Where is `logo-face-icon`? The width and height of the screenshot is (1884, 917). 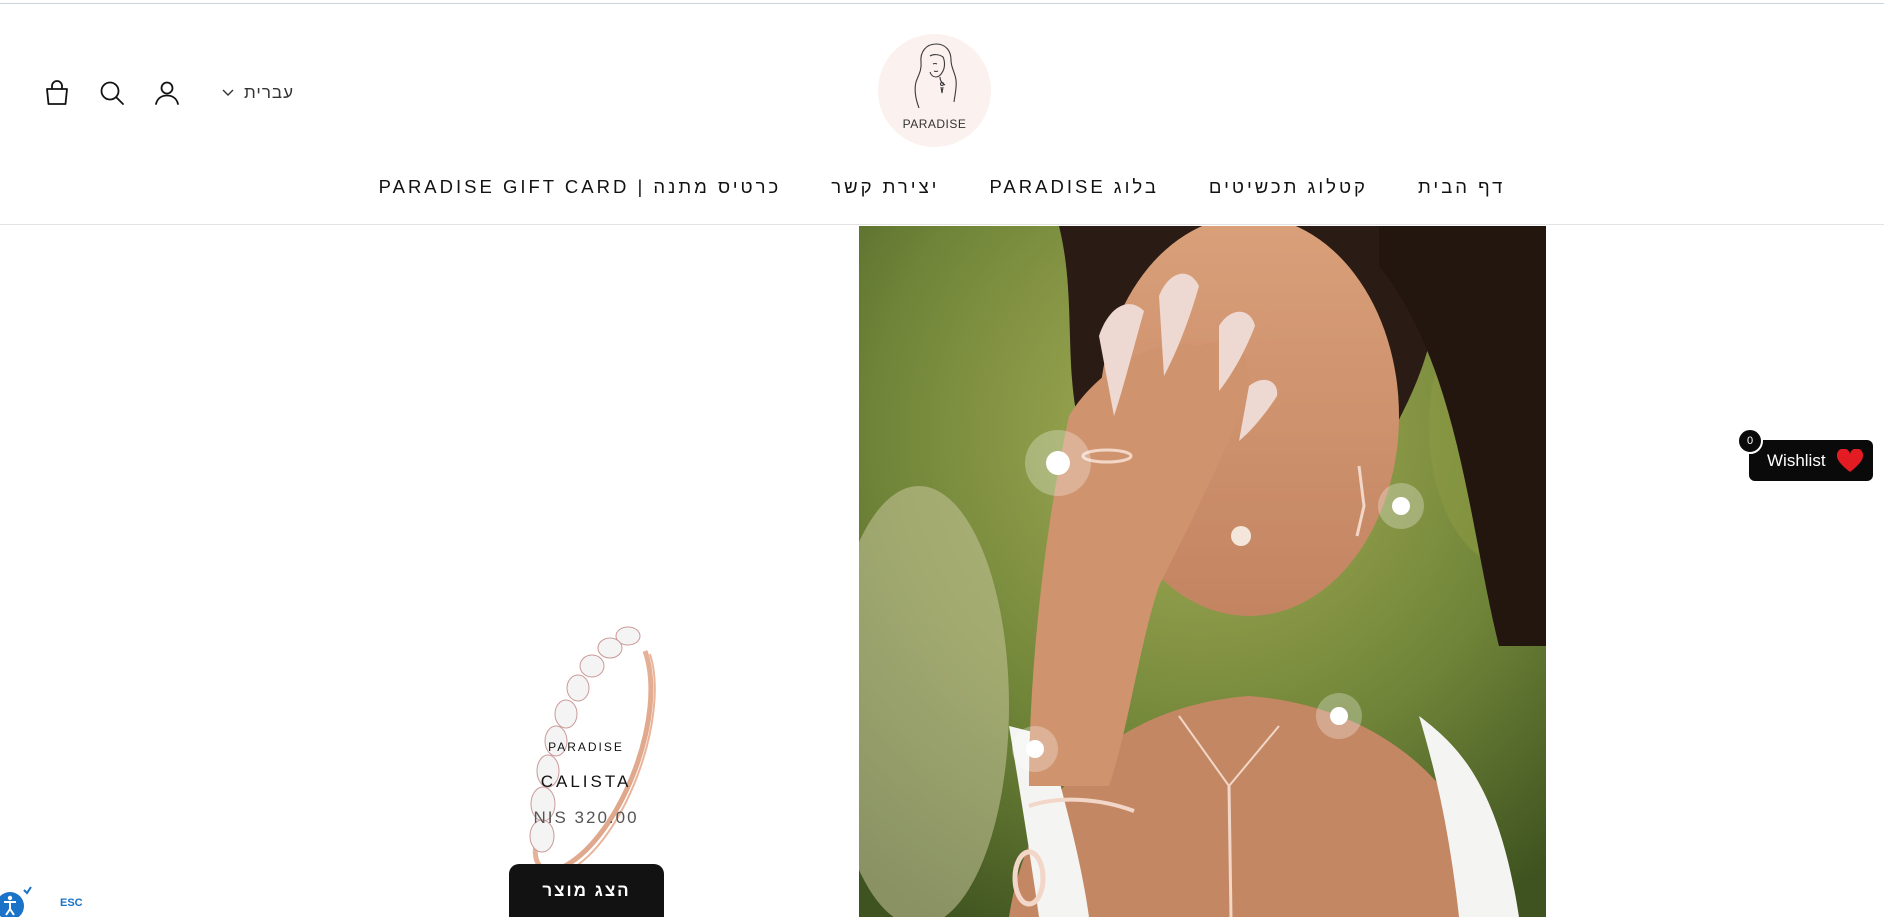 logo-face-icon is located at coordinates (935, 76).